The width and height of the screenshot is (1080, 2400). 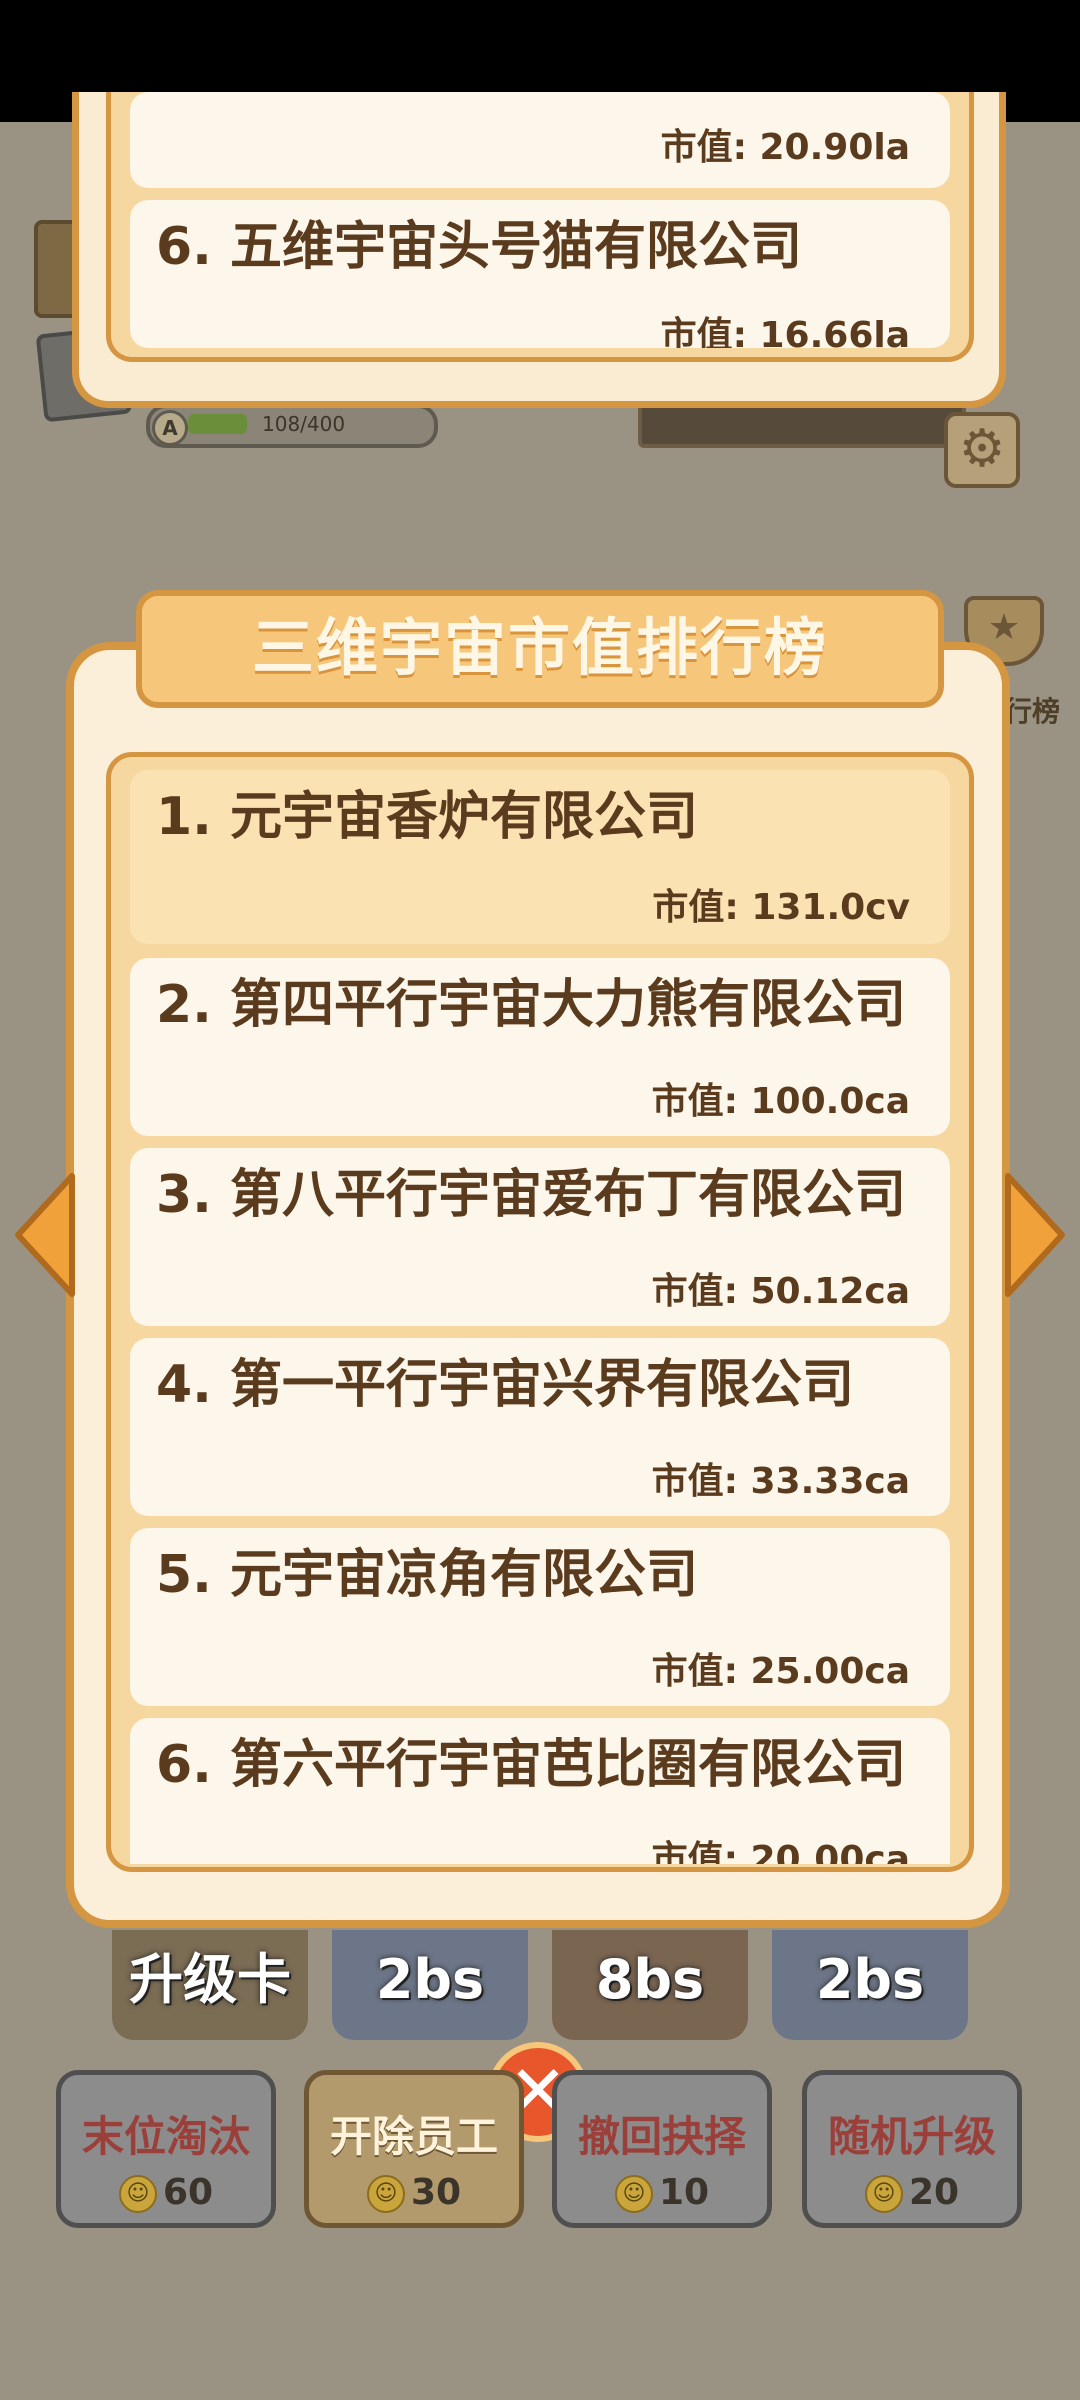 I want to click on list-item: 2. 第四平行宇宙大力熊有限公司 市值: 100.0ca, so click(x=540, y=1047).